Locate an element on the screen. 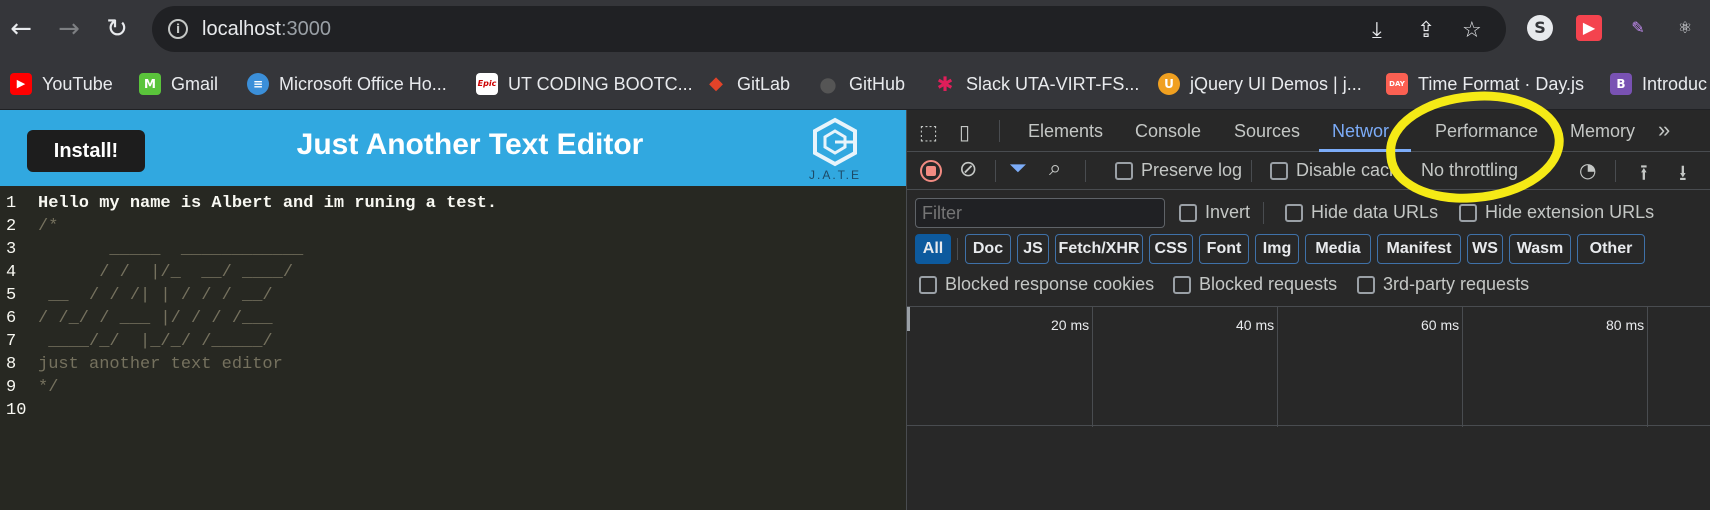  extension-play-icon: ▶ is located at coordinates (1589, 28).